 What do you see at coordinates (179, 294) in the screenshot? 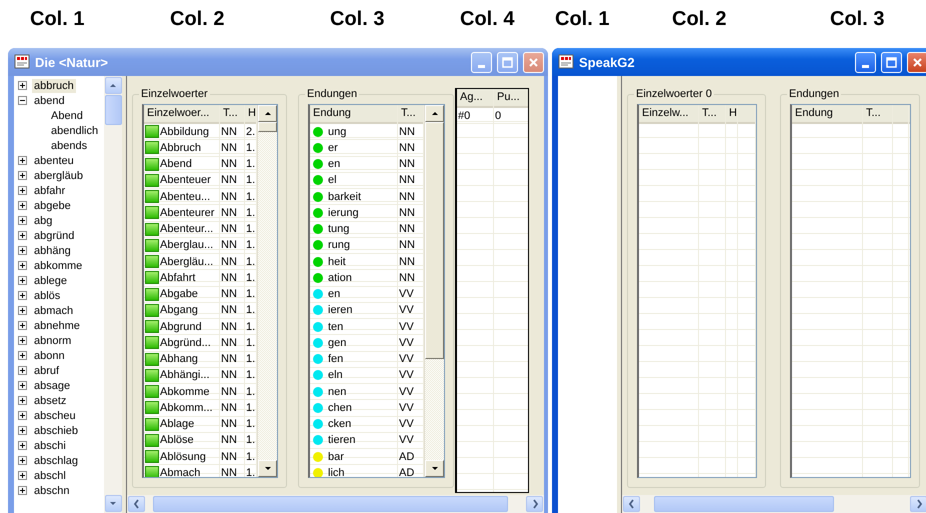
I see `table-cell: Abgabe` at bounding box center [179, 294].